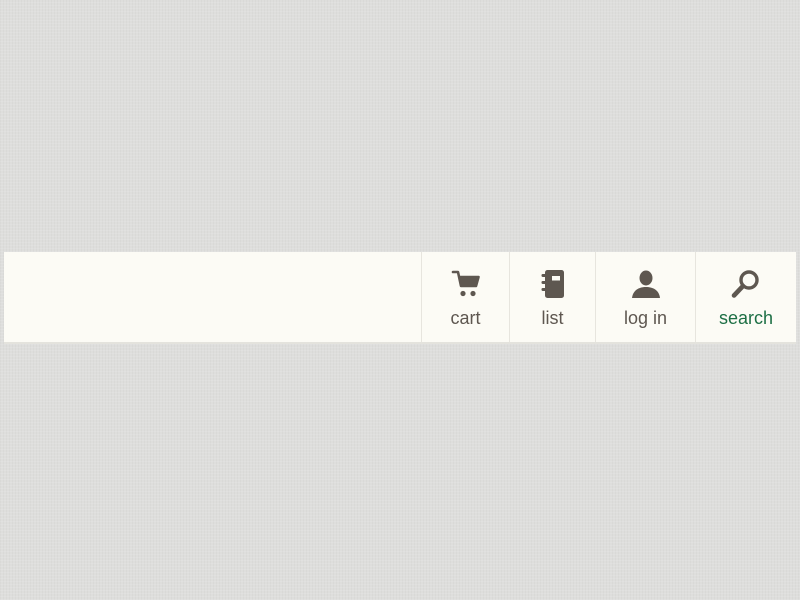  I want to click on nav-label-login: log in, so click(645, 318).